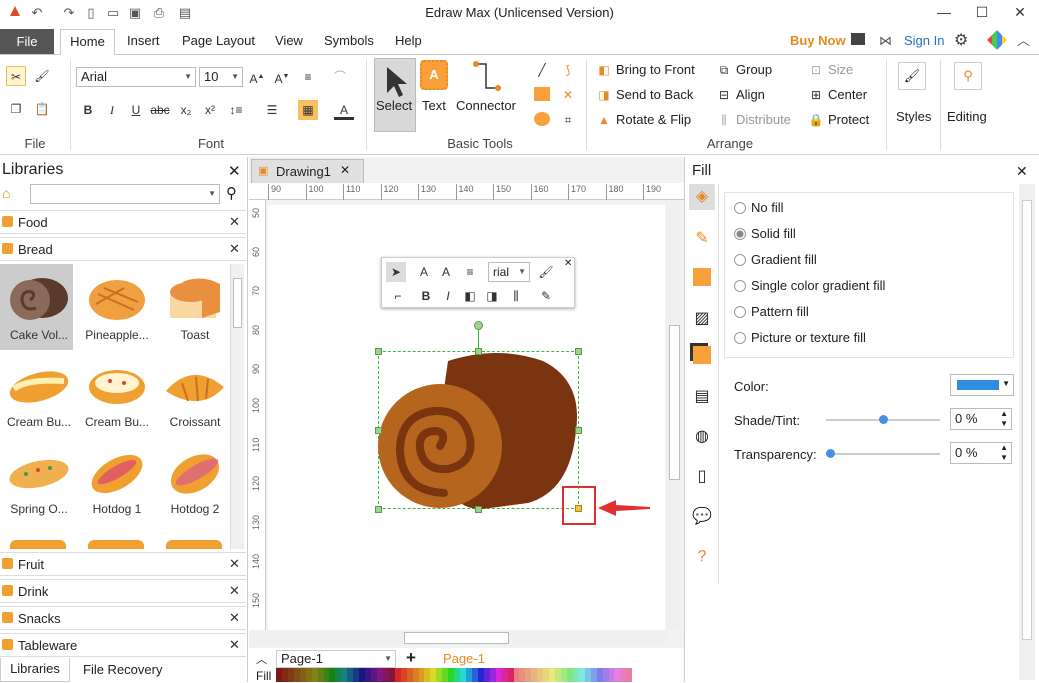 The image size is (1039, 683). I want to click on highlight-icon: ▦, so click(308, 110).